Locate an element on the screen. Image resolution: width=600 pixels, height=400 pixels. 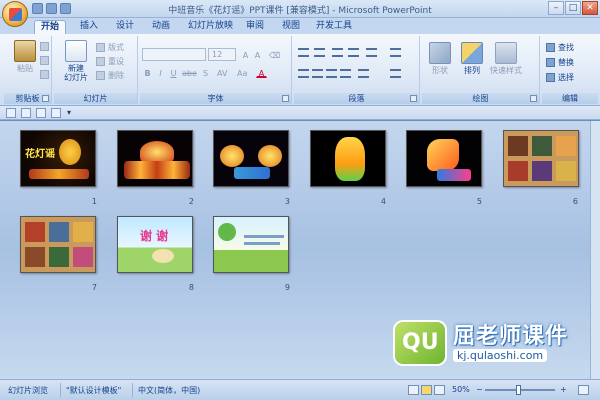
tiger-lantern-icon is located at coordinates (350, 159).